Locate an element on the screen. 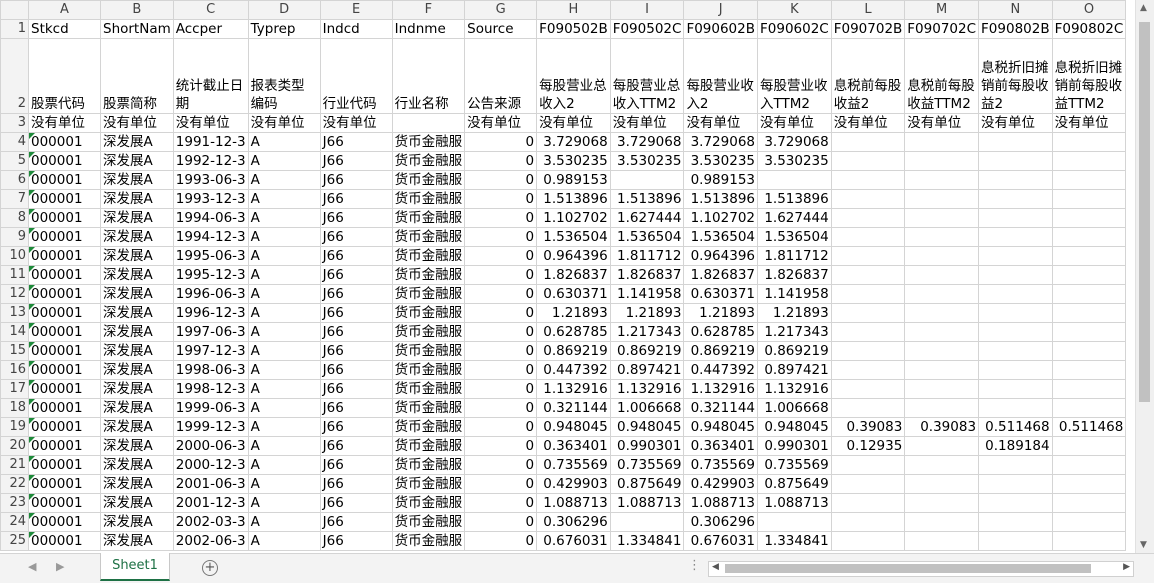  data-cell: 1997-12-3 is located at coordinates (210, 351).